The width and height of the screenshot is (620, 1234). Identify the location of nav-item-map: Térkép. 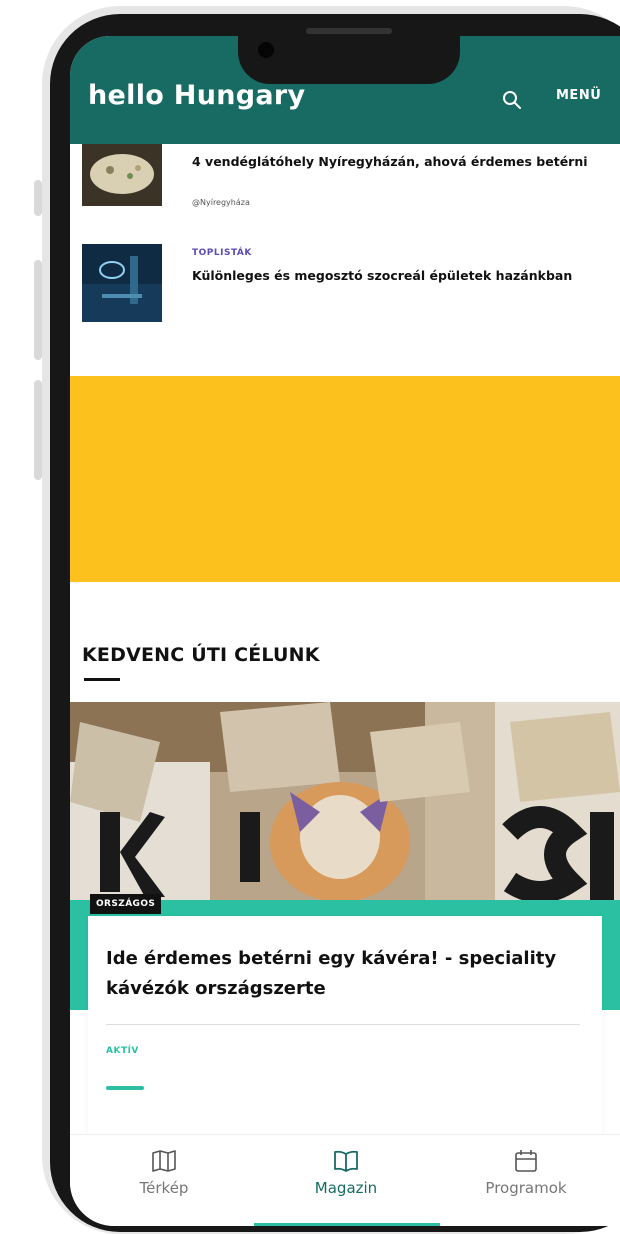
(164, 1173).